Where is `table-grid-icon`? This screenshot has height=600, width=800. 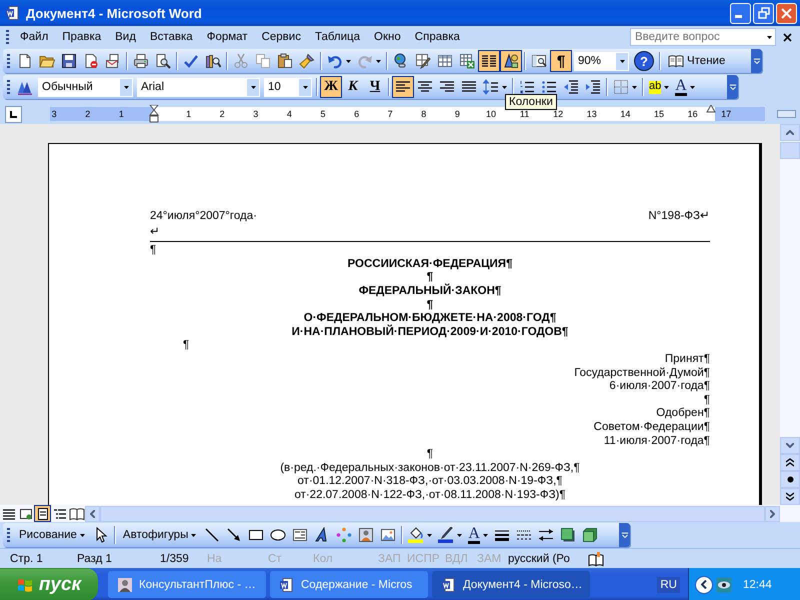 table-grid-icon is located at coordinates (445, 61).